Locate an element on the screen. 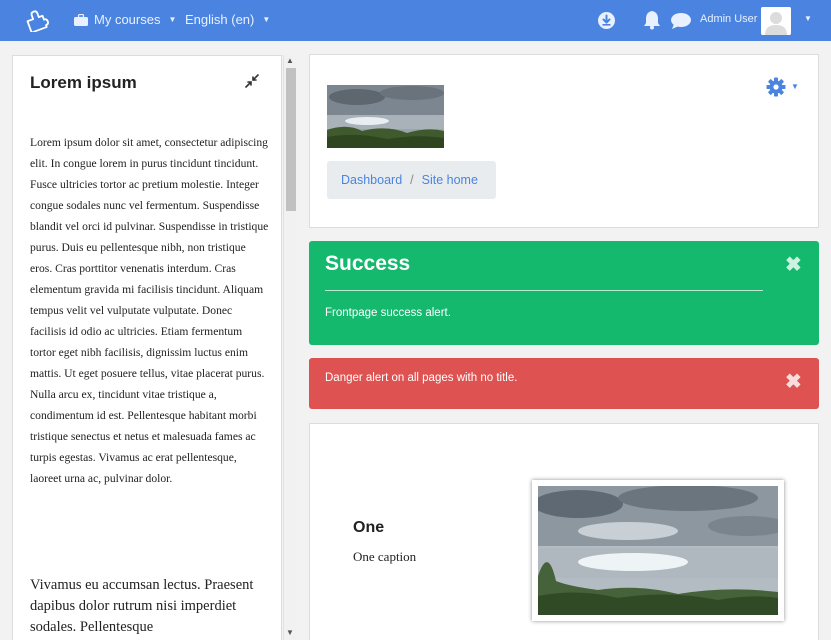 This screenshot has width=831, height=640. chat-bubble-icon is located at coordinates (681, 21).